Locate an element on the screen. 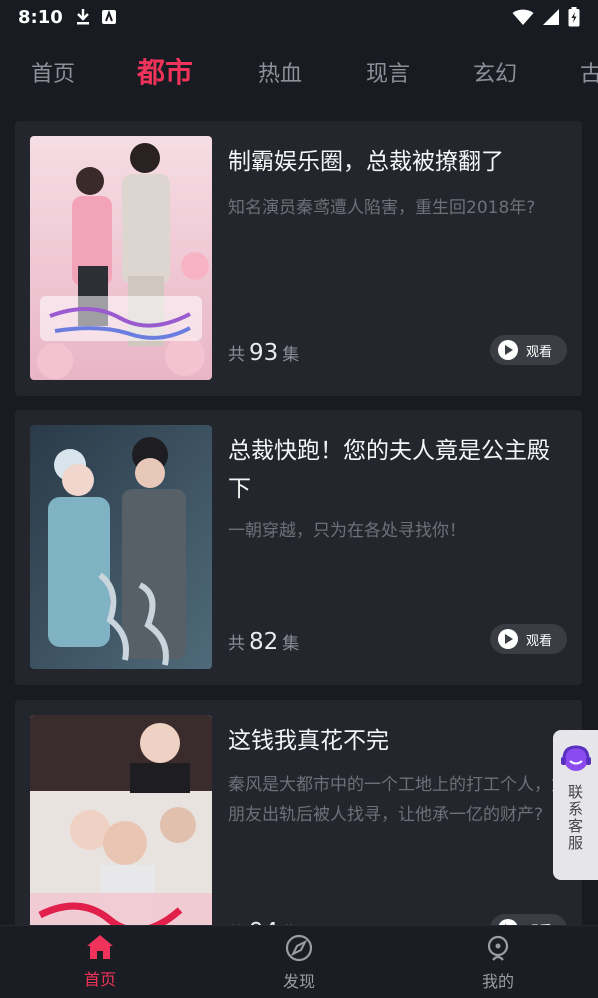 This screenshot has width=598, height=998. nav-home-label: 首页 is located at coordinates (99, 979).